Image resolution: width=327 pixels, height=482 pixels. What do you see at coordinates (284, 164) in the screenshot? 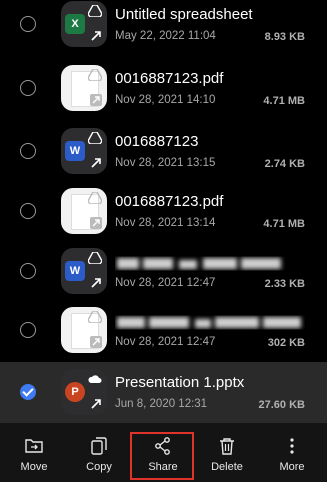
I see `file-size: 2.74 KB` at bounding box center [284, 164].